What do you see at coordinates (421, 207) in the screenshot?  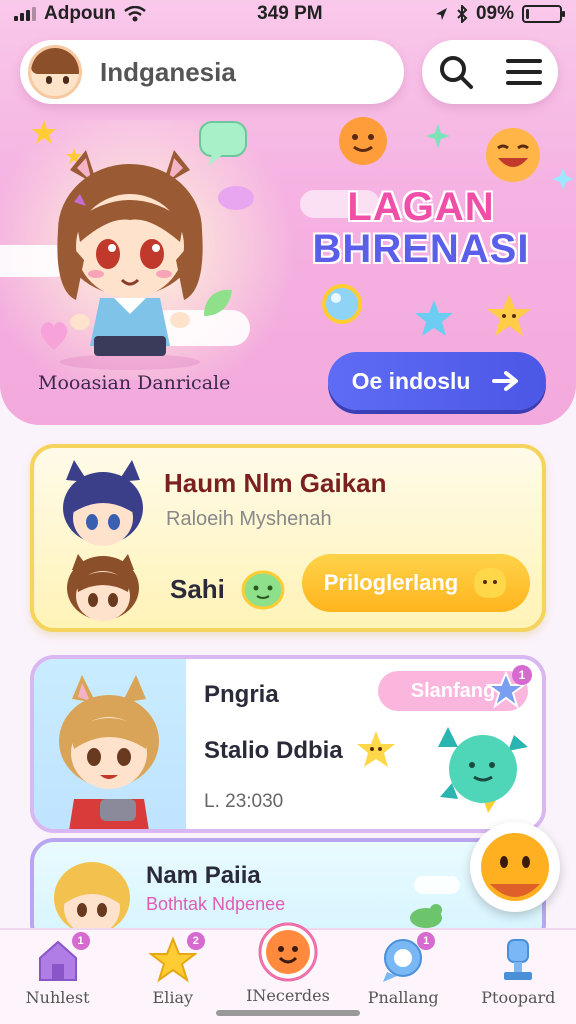 I see `hero-title-line-1: LAGAN` at bounding box center [421, 207].